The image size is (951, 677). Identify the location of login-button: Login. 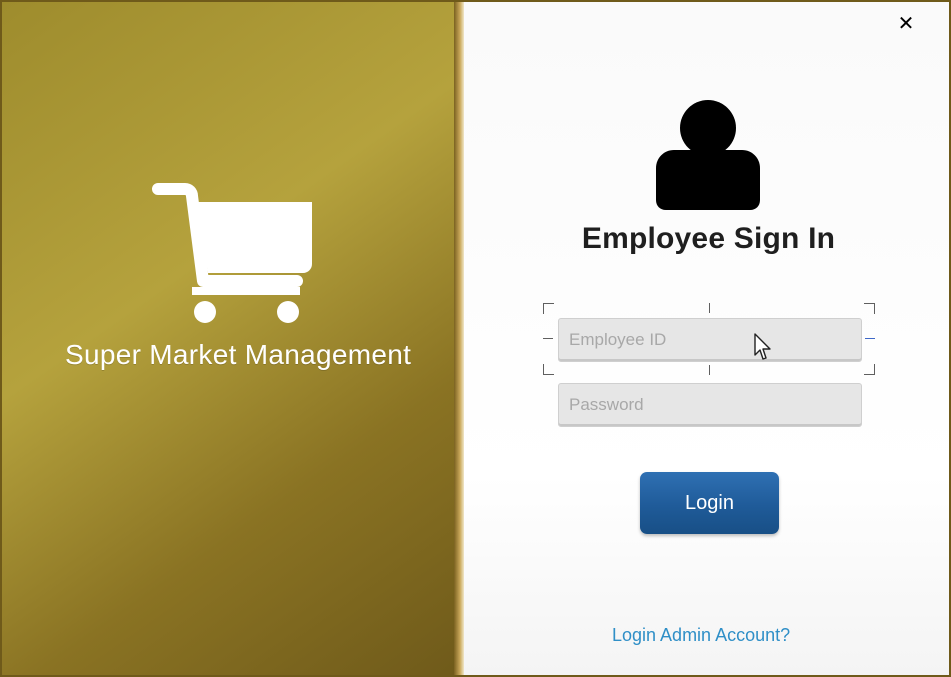
(709, 503).